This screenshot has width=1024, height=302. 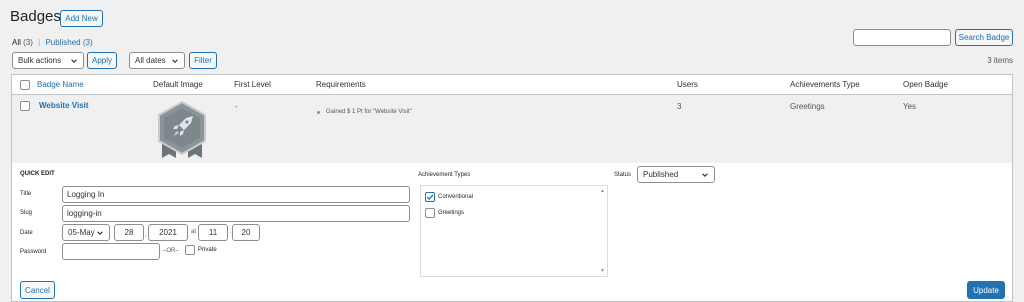 What do you see at coordinates (25, 85) in the screenshot?
I see `select-all-checkbox` at bounding box center [25, 85].